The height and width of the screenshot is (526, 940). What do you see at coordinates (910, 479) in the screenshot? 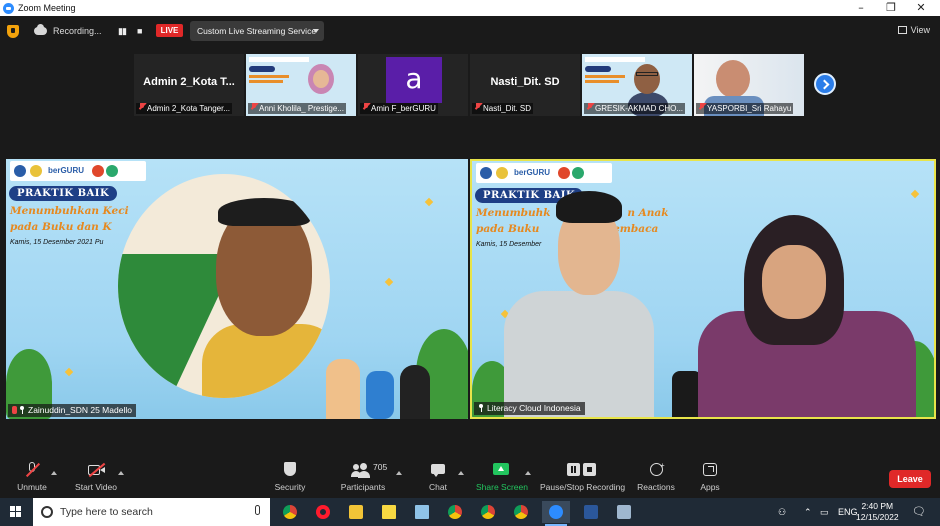
I see `leave-button: Leave` at bounding box center [910, 479].